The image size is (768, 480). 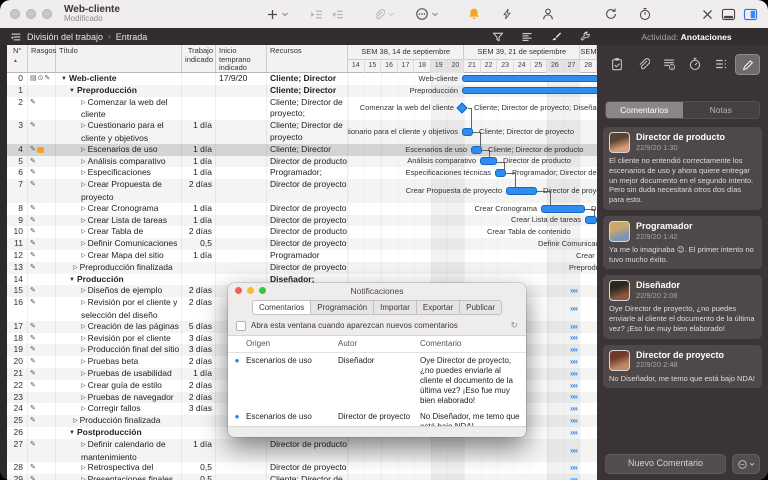 I want to click on task-title: ▷ Comenzar la web del cliente, so click(x=119, y=108).